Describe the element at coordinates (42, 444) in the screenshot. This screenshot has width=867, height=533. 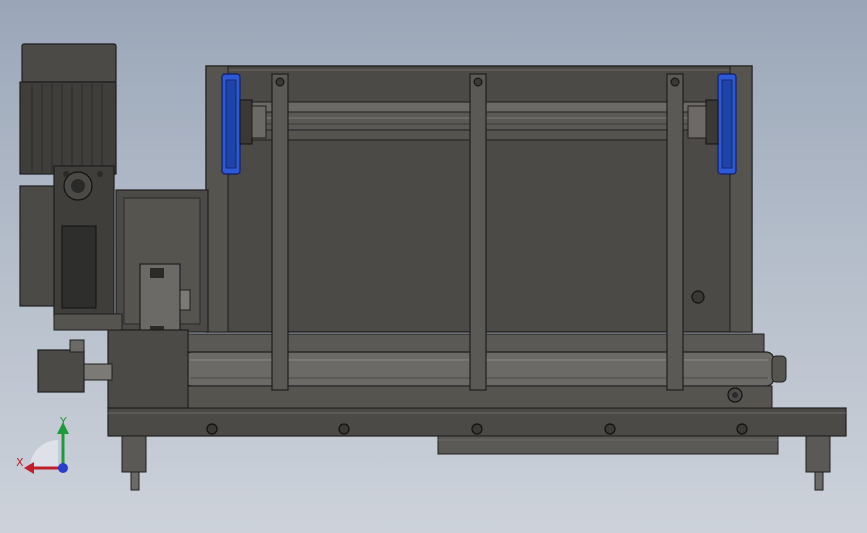
I see `orientation-triad: Y X` at that location.